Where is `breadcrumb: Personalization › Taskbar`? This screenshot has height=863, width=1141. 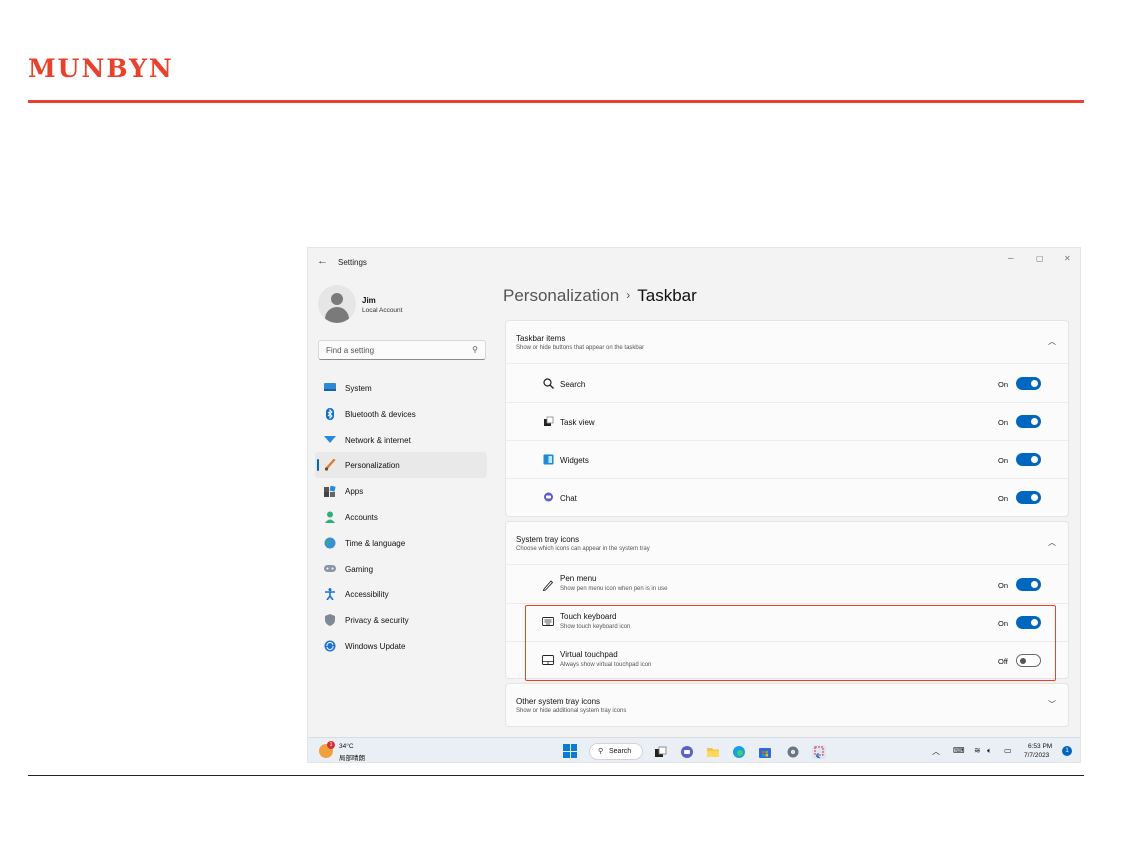
breadcrumb: Personalization › Taskbar is located at coordinates (600, 296).